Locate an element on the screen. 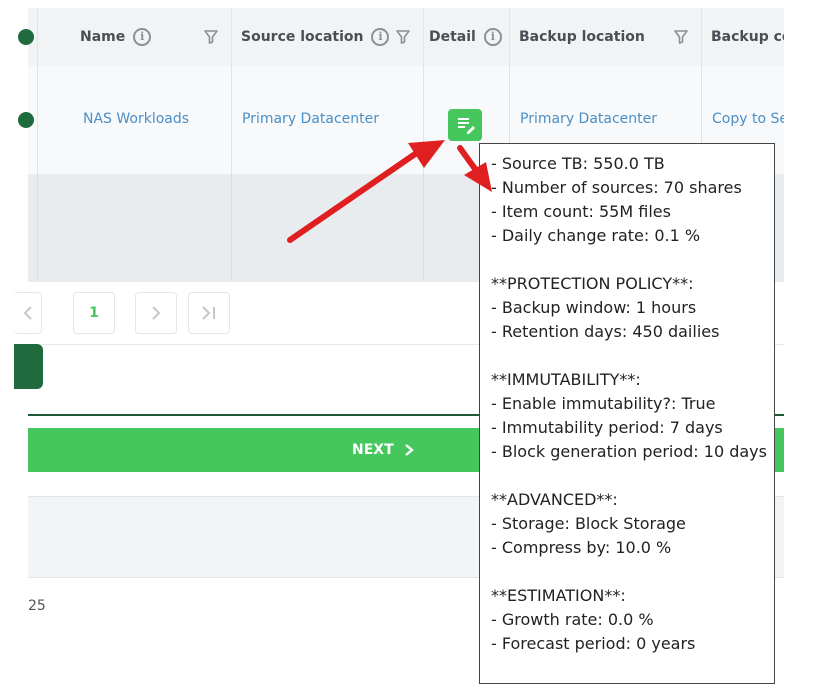 This screenshot has width=822, height=684. row-select-toggle is located at coordinates (26, 120).